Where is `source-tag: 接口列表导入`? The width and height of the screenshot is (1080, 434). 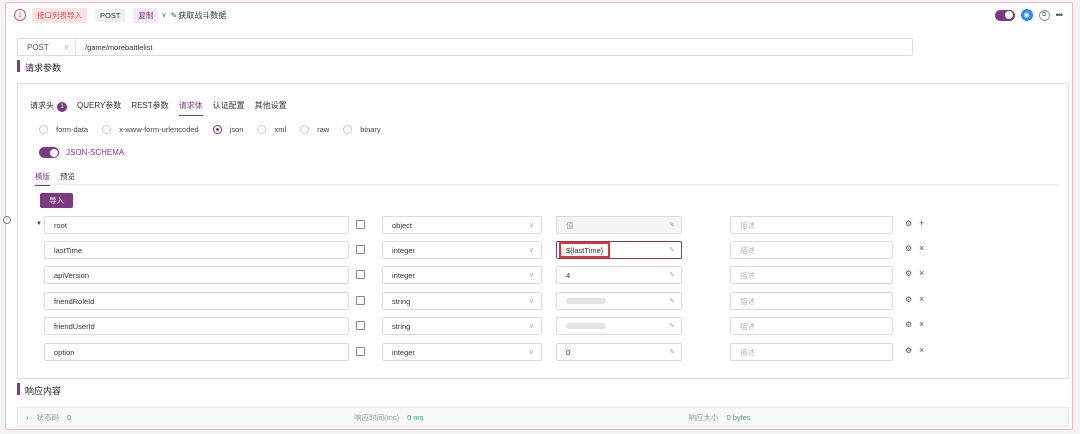 source-tag: 接口列表导入 is located at coordinates (59, 15).